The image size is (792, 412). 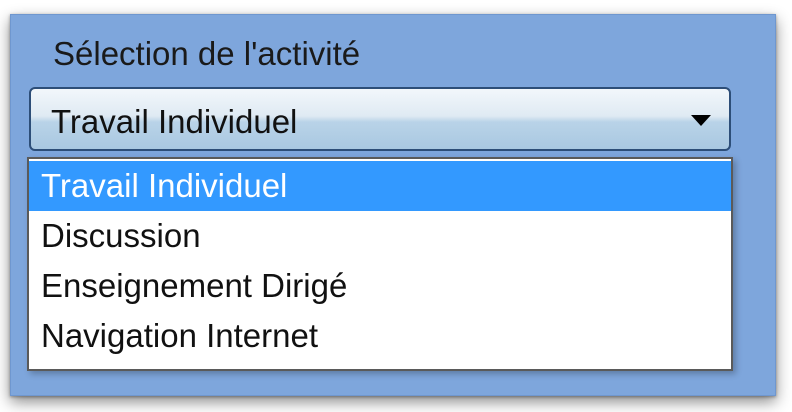 What do you see at coordinates (380, 119) in the screenshot?
I see `activity-combobox: Travail Individuel` at bounding box center [380, 119].